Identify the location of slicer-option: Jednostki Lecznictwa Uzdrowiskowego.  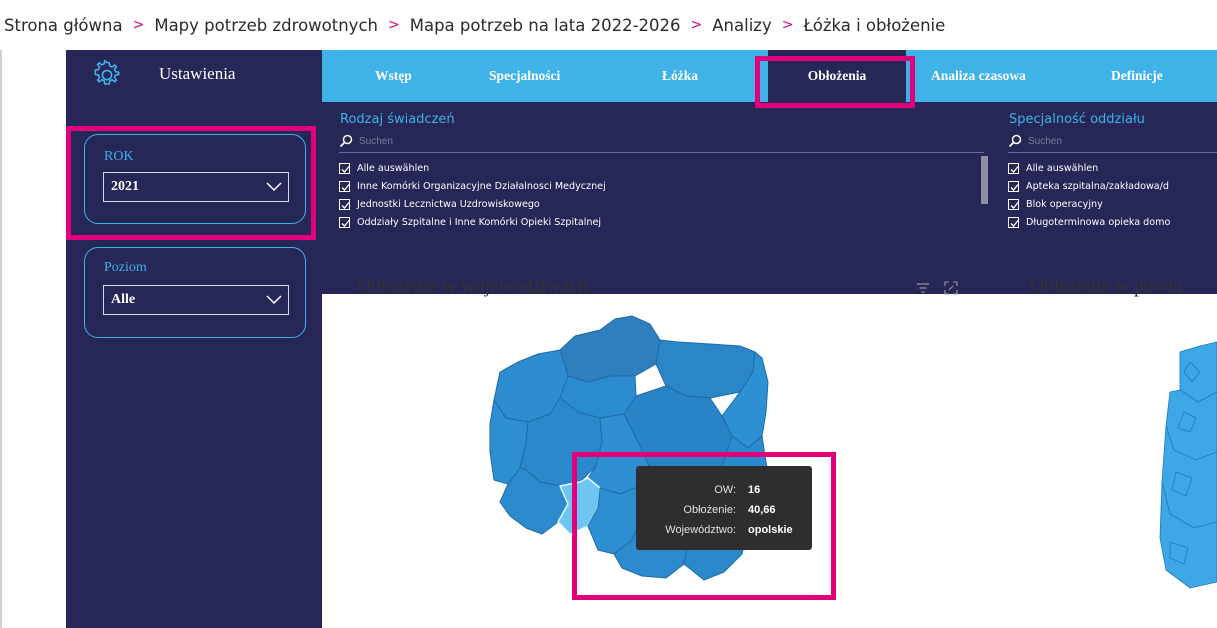
(439, 204).